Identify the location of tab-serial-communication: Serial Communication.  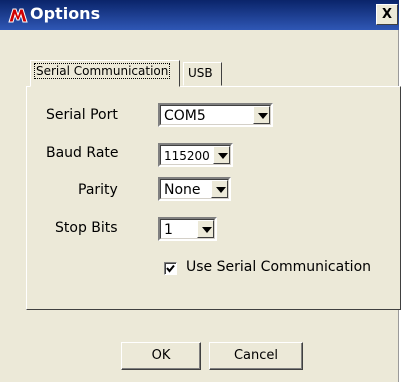
(105, 73).